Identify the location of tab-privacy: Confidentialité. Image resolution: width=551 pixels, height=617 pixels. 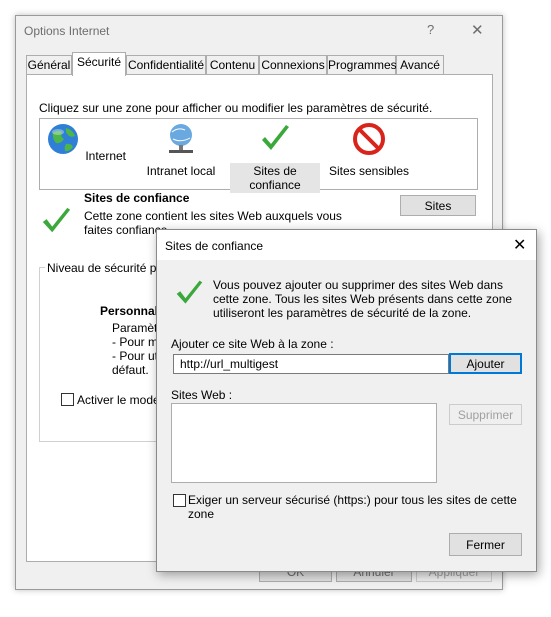
(166, 65).